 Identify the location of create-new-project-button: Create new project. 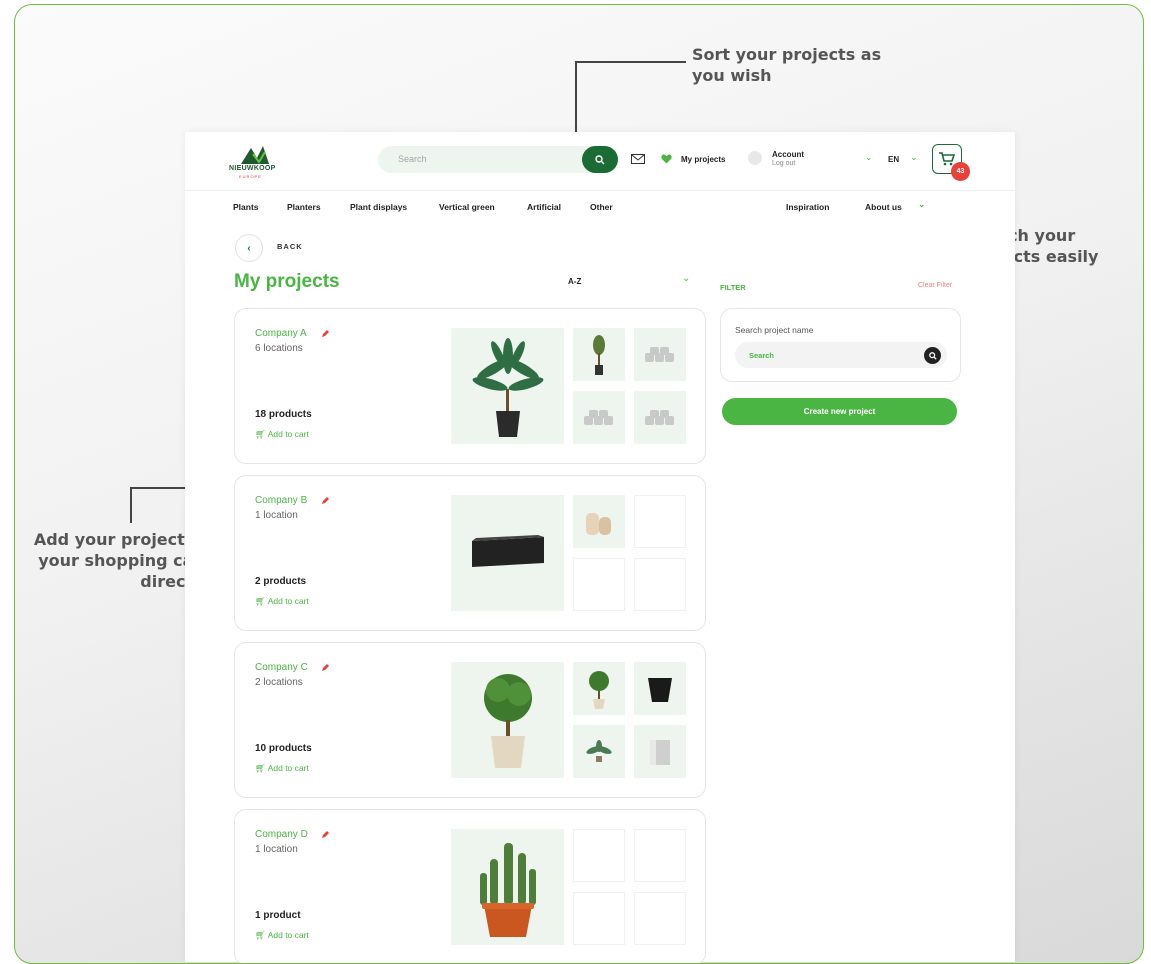
(839, 411).